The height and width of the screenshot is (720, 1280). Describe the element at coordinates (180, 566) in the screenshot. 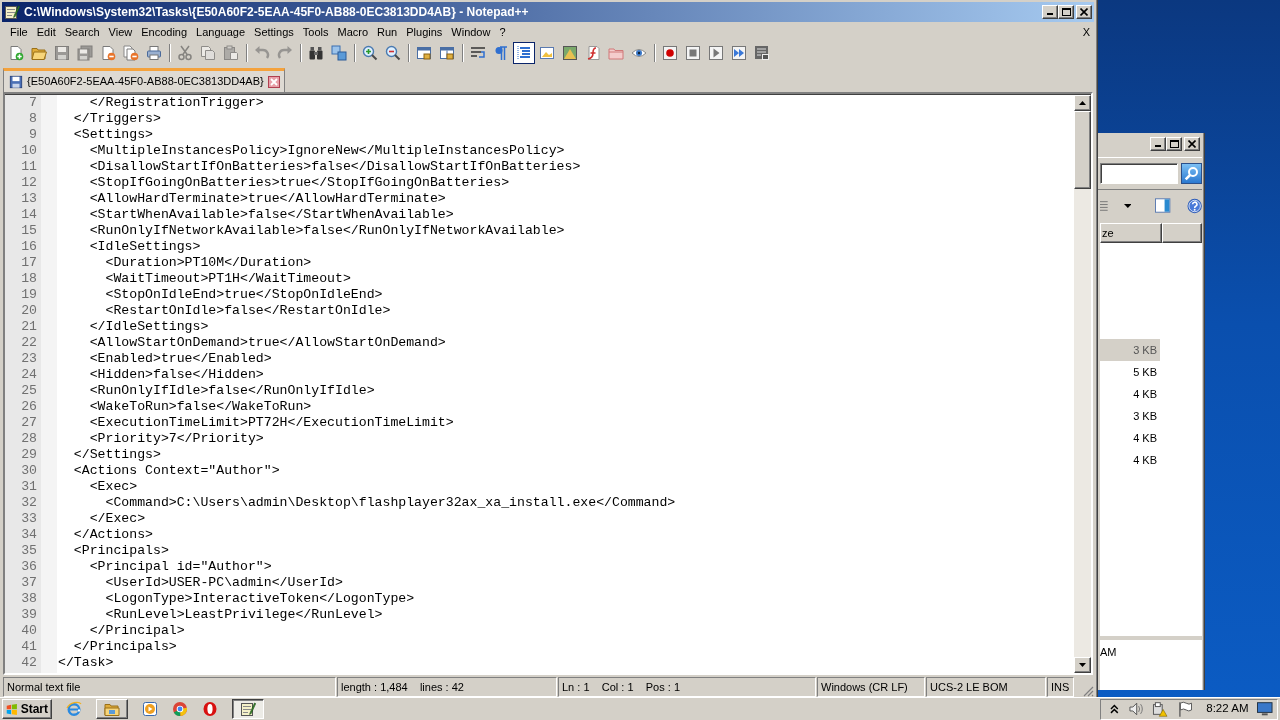

I see `code-line: <Principal id="Author">` at that location.